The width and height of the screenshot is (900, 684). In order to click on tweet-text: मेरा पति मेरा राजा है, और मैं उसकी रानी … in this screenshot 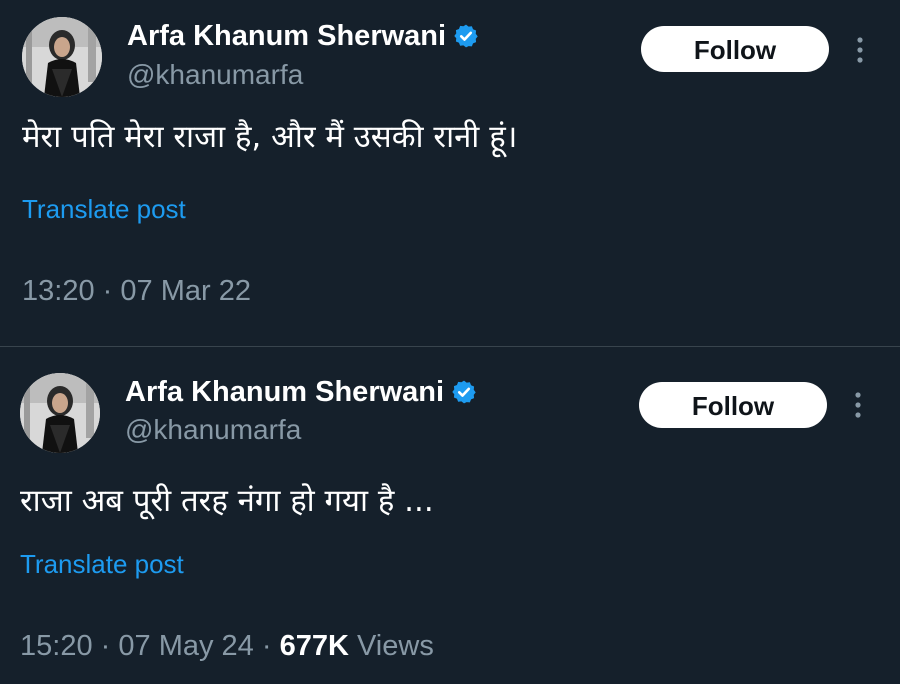, I will do `click(270, 137)`.